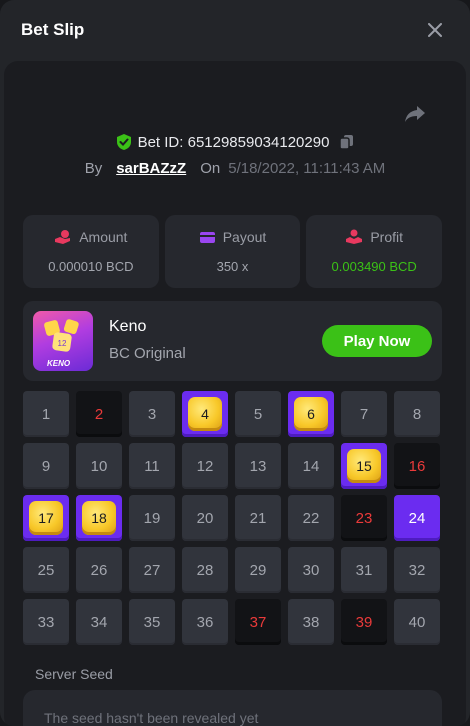  I want to click on keno-tile-25: 25, so click(46, 570).